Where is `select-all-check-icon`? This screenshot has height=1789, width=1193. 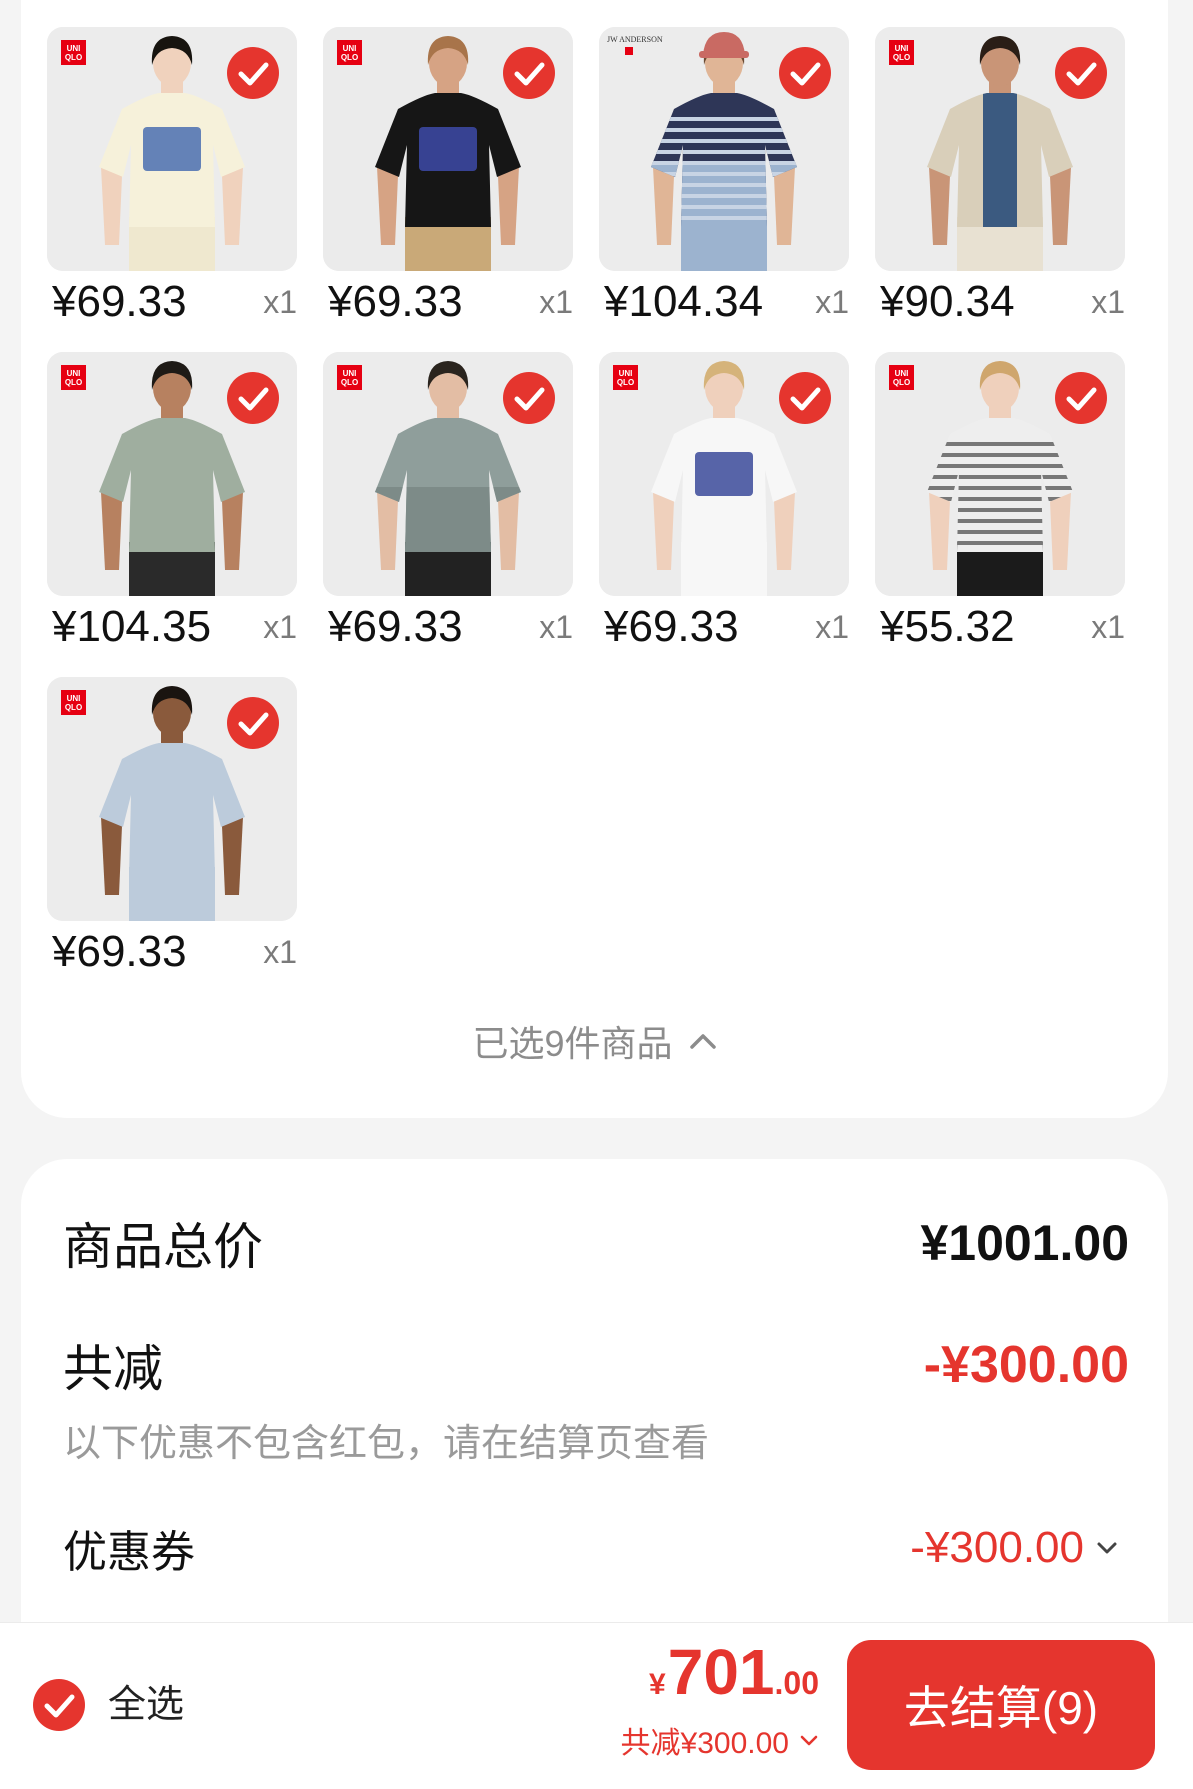
select-all-check-icon is located at coordinates (59, 1705).